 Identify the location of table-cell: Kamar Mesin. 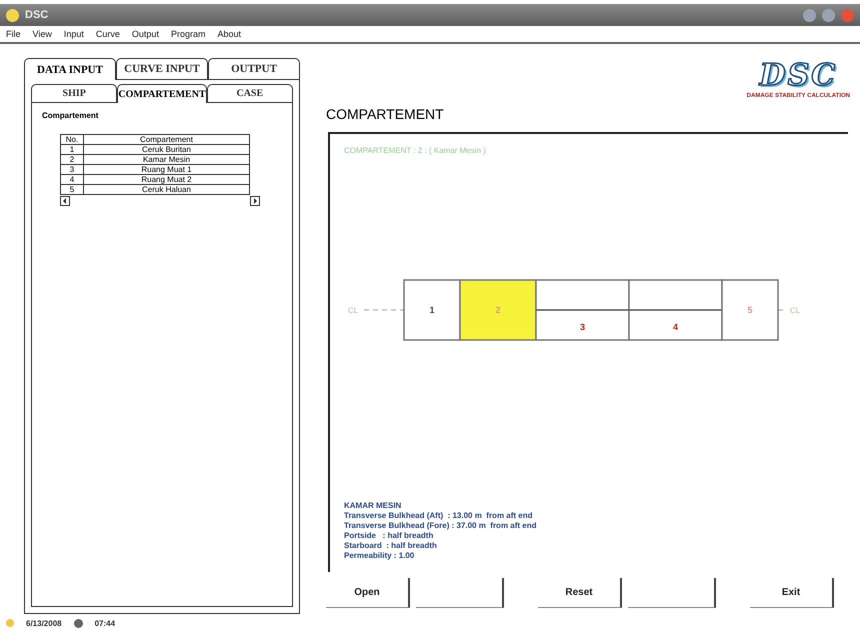
(167, 159).